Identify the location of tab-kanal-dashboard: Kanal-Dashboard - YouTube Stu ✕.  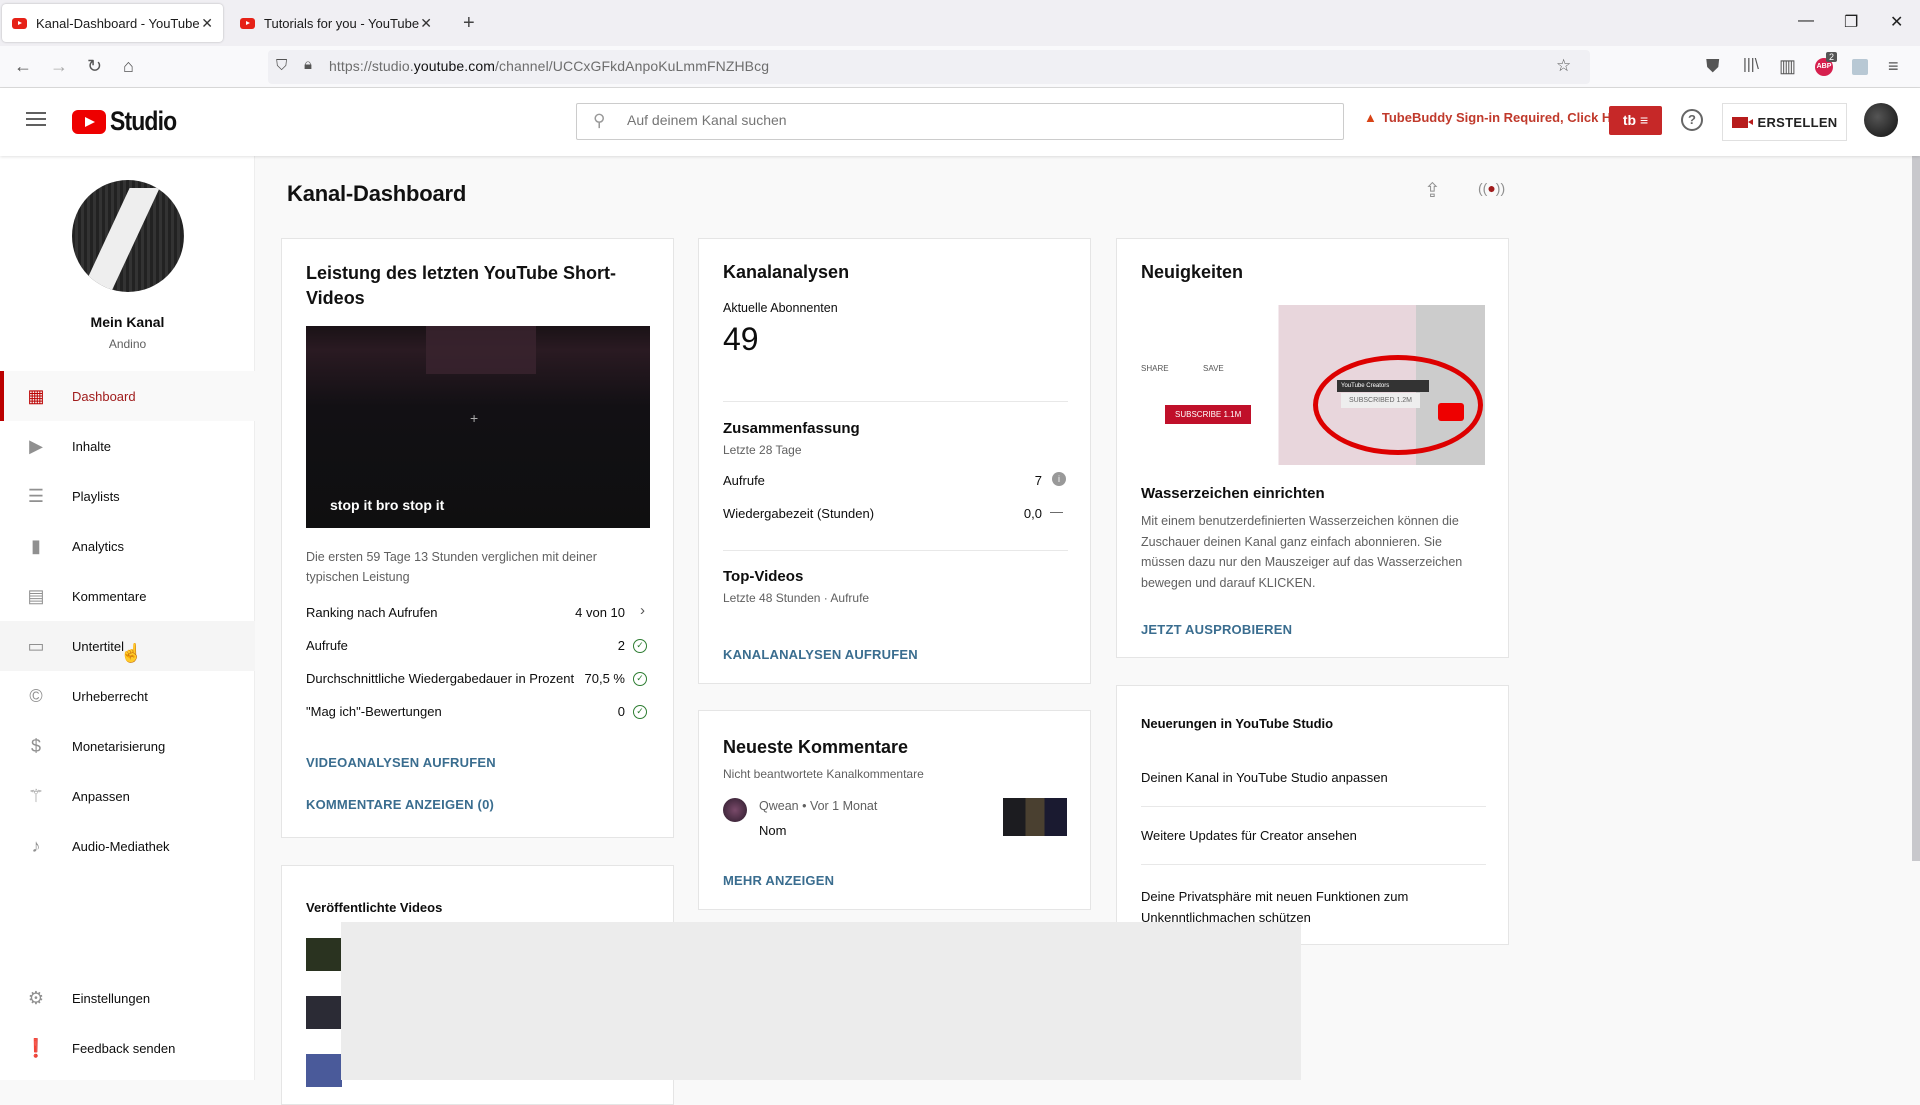
(112, 23).